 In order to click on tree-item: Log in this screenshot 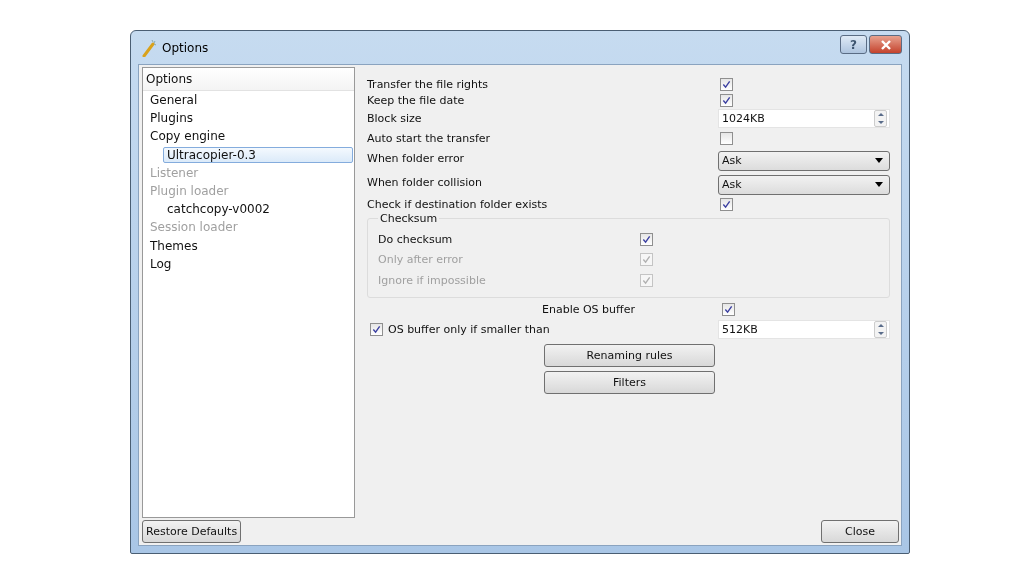, I will do `click(161, 263)`.